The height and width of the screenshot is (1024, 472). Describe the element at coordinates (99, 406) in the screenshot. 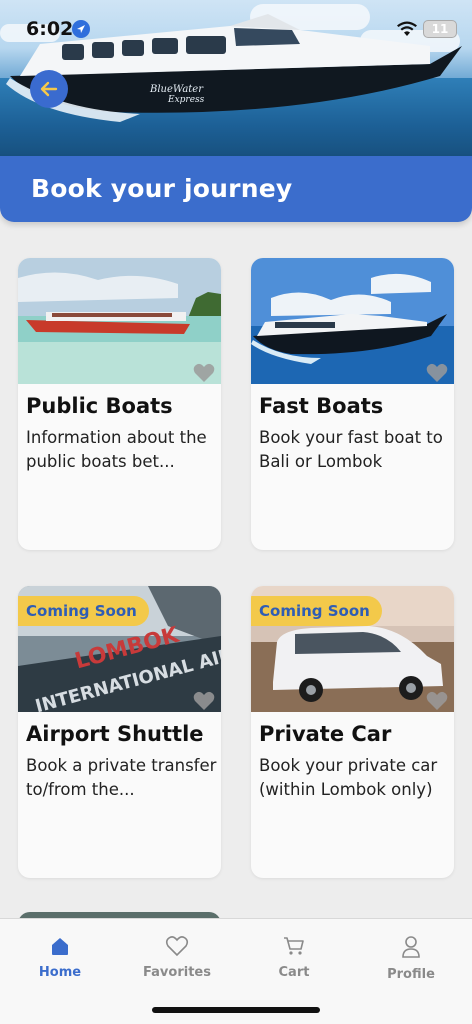

I see `card-title: Public Boats` at that location.